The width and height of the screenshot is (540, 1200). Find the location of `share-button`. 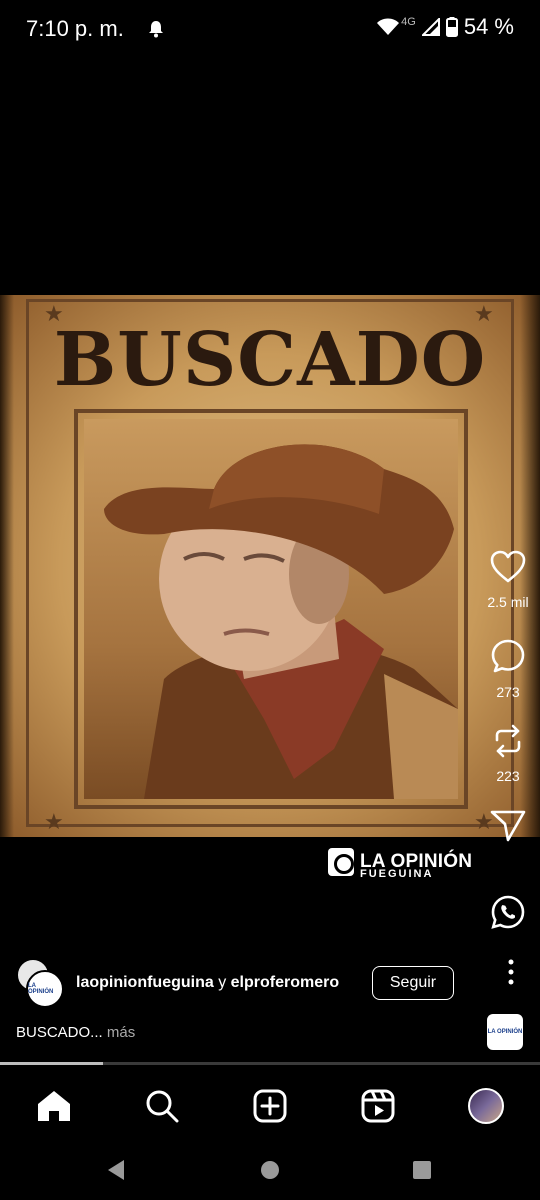

share-button is located at coordinates (508, 825).